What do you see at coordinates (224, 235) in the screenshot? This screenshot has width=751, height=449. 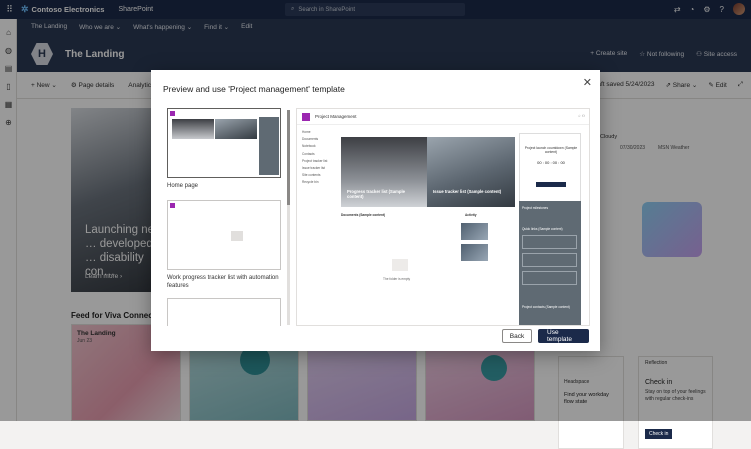 I see `thumbnail-work-progress` at bounding box center [224, 235].